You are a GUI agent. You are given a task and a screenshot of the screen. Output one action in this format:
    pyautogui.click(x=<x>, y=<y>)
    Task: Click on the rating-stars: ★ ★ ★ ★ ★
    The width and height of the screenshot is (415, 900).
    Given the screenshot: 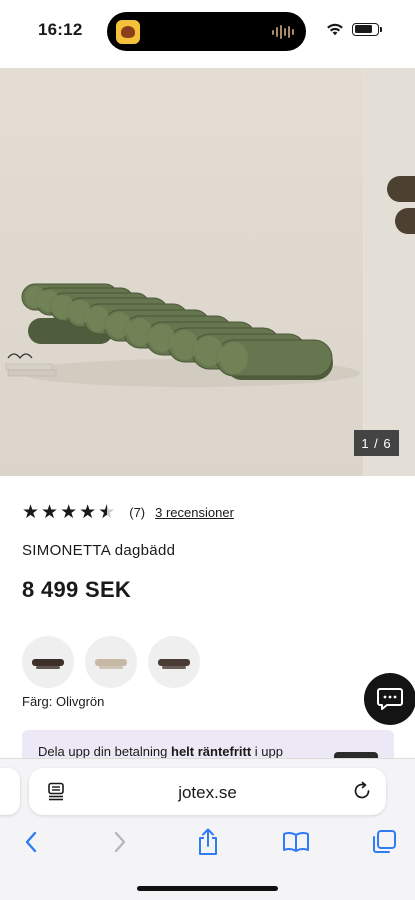 What is the action you would take?
    pyautogui.click(x=68, y=512)
    